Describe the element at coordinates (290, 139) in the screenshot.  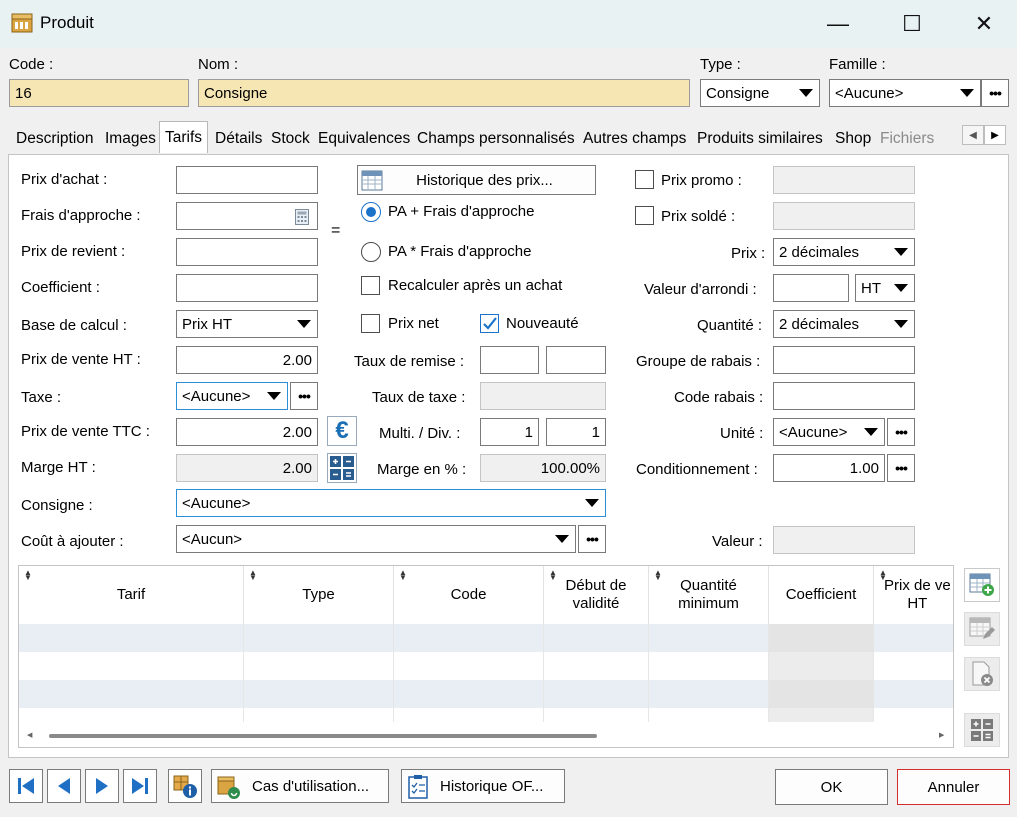
I see `tab-stock: Stock` at that location.